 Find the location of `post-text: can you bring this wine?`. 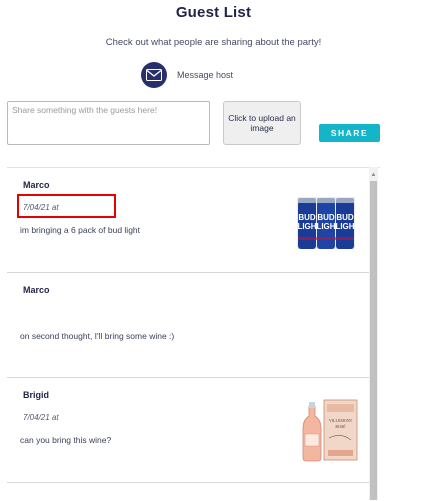

post-text: can you bring this wine? is located at coordinates (66, 440).